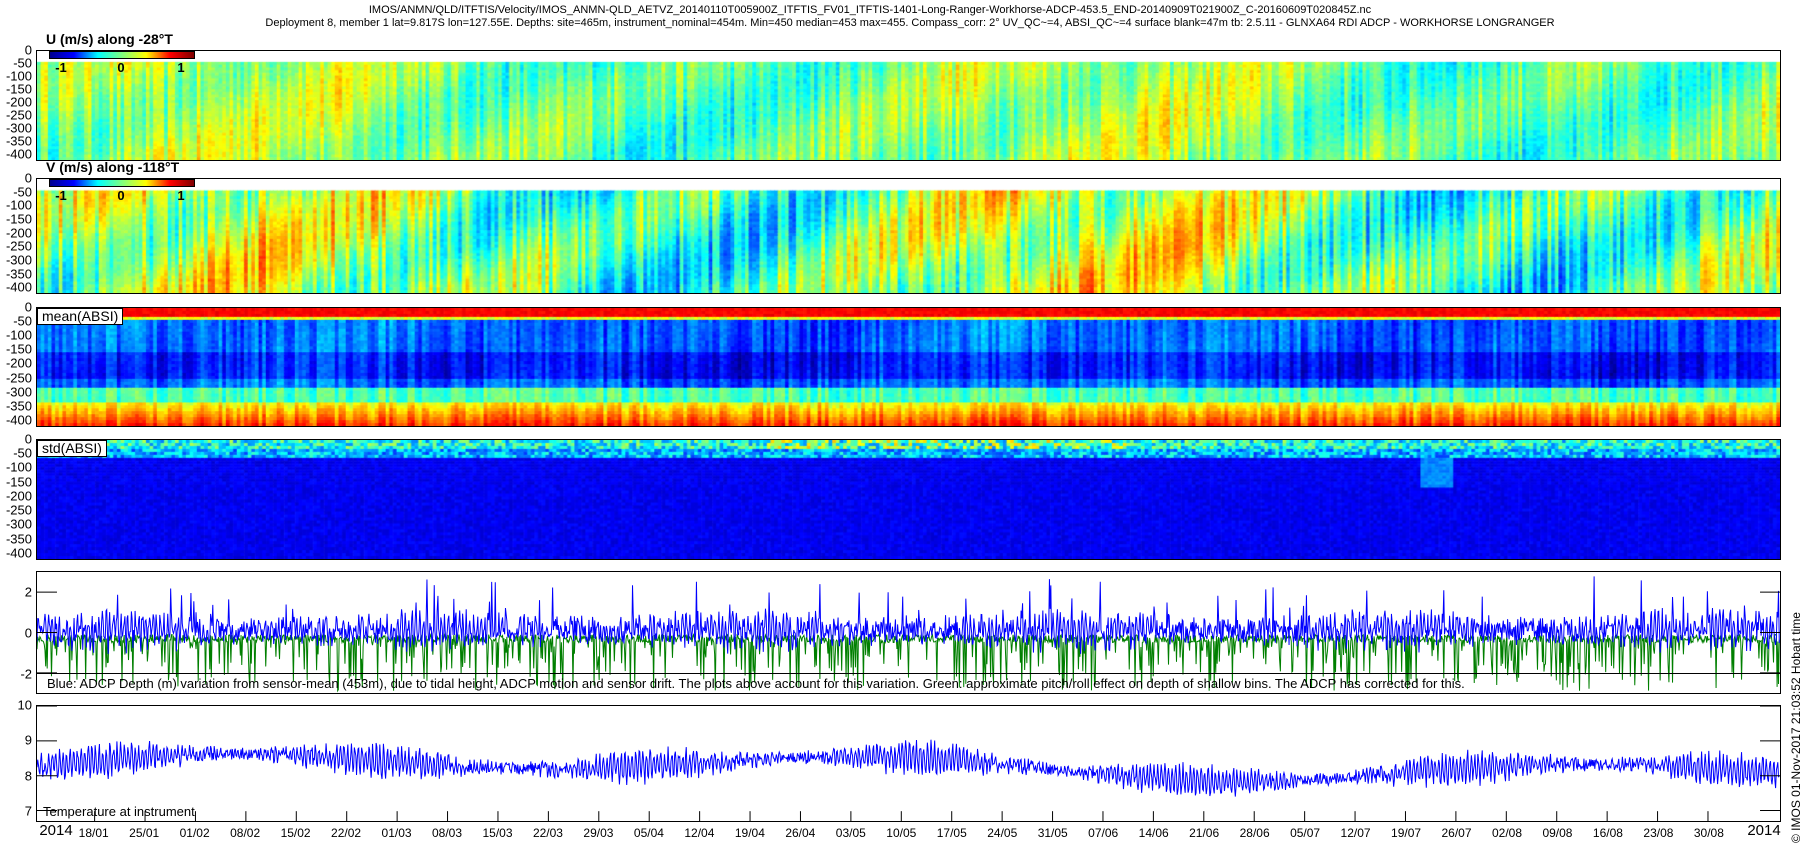 This screenshot has height=850, width=1800. Describe the element at coordinates (1557, 833) in the screenshot. I see `x-tick-label: 09/08` at that location.